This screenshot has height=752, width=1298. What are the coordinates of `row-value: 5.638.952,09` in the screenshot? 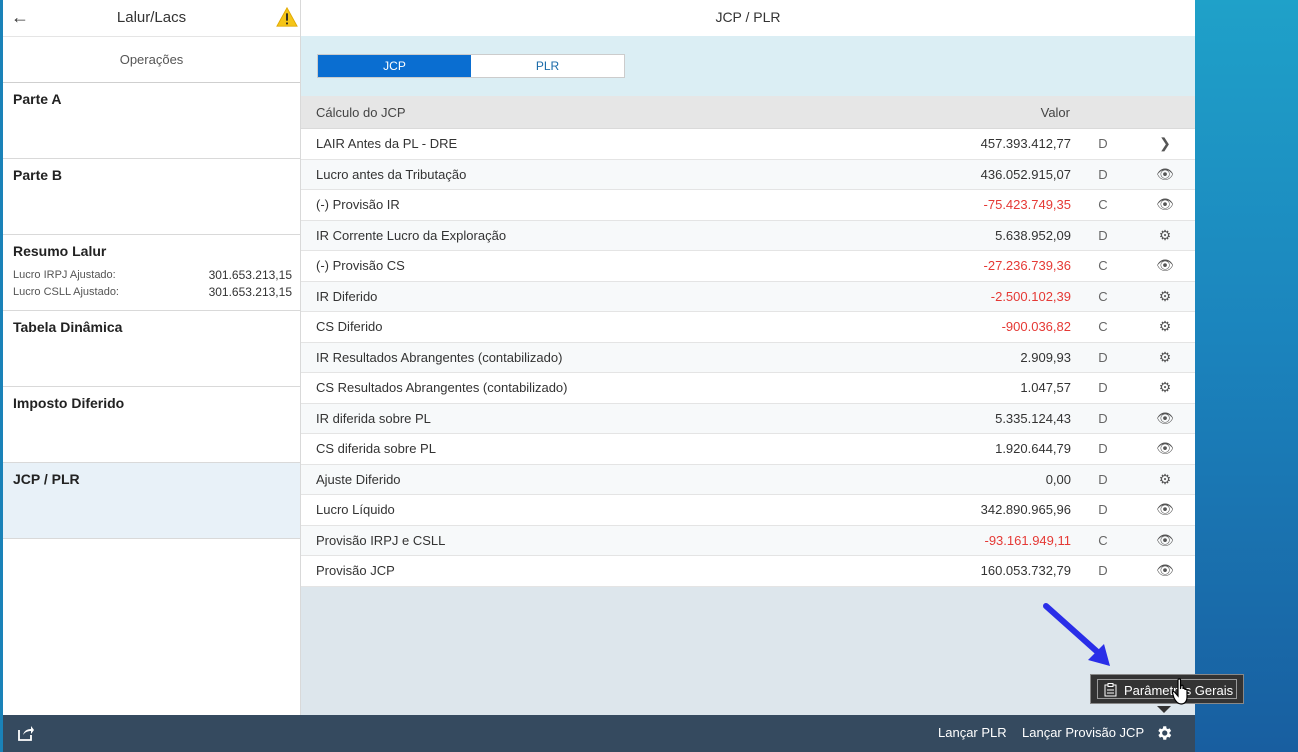 It's located at (1010, 235).